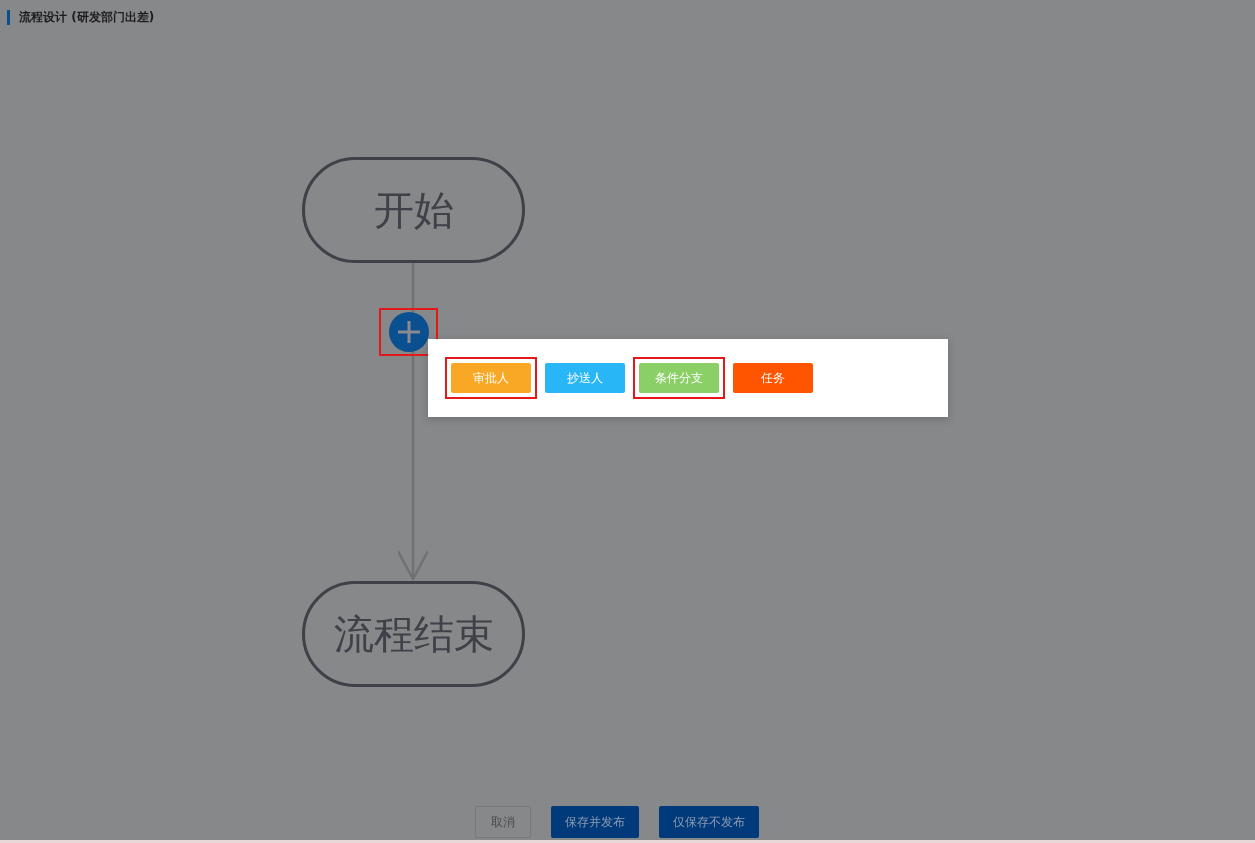 Image resolution: width=1255 pixels, height=843 pixels. I want to click on node-type-button: 条件分支, so click(679, 378).